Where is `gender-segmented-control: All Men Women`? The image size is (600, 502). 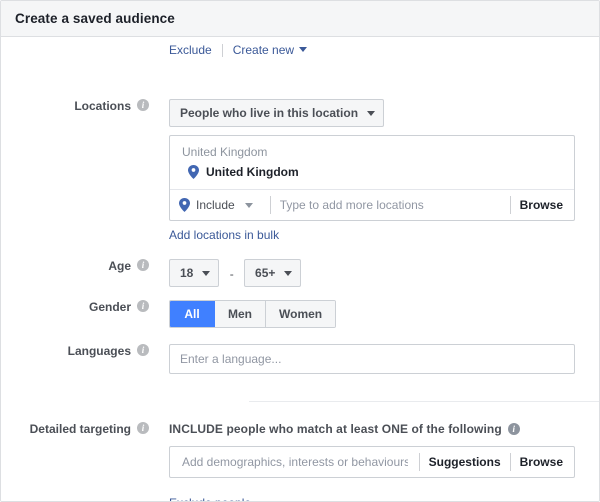
gender-segmented-control: All Men Women is located at coordinates (253, 314).